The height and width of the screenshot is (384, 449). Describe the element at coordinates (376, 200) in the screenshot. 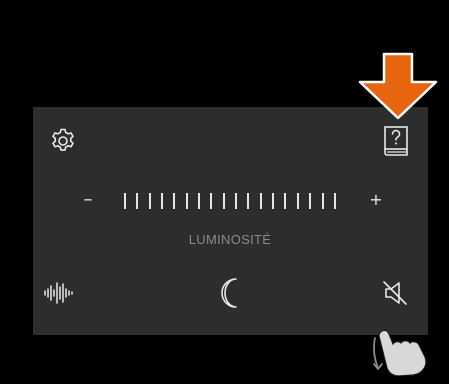

I see `brightness-increase-button: +` at that location.